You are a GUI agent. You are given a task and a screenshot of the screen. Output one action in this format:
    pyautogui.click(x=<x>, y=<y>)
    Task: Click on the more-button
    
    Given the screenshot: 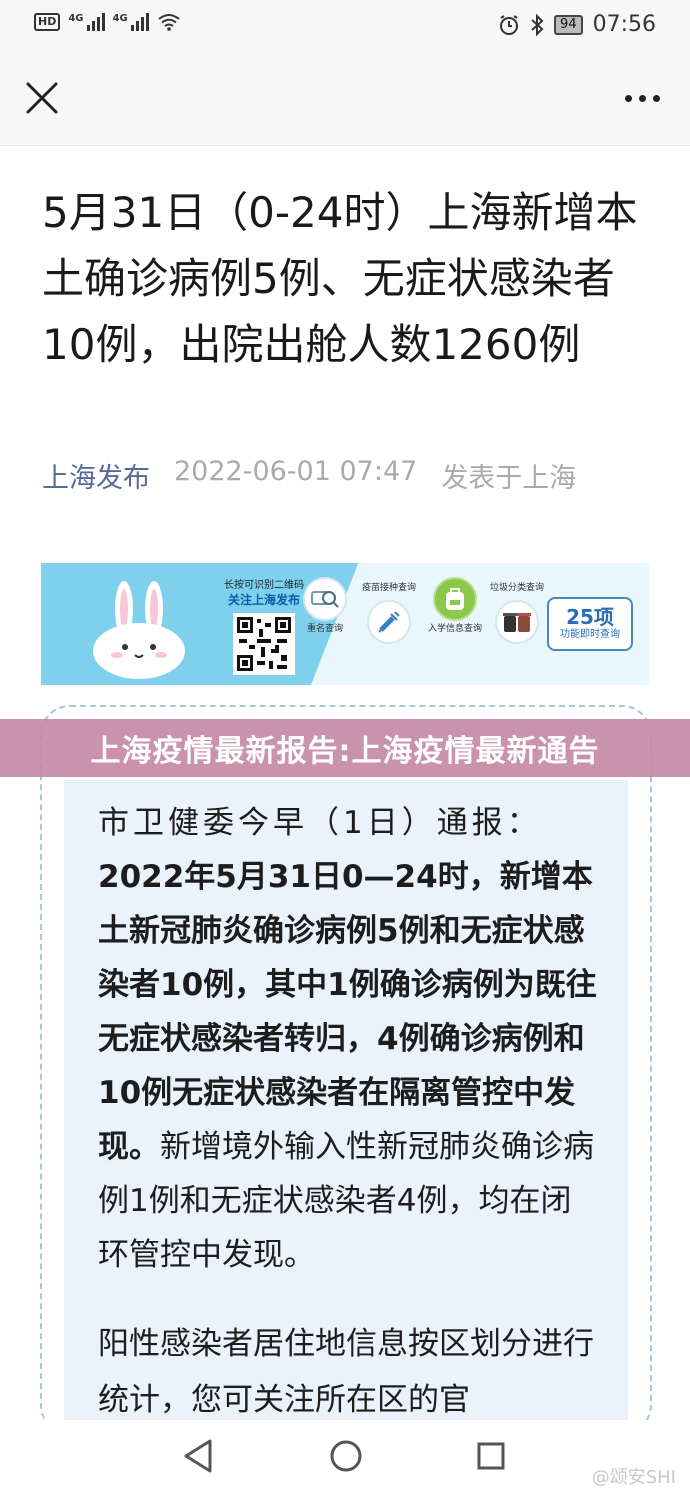 What is the action you would take?
    pyautogui.click(x=642, y=98)
    